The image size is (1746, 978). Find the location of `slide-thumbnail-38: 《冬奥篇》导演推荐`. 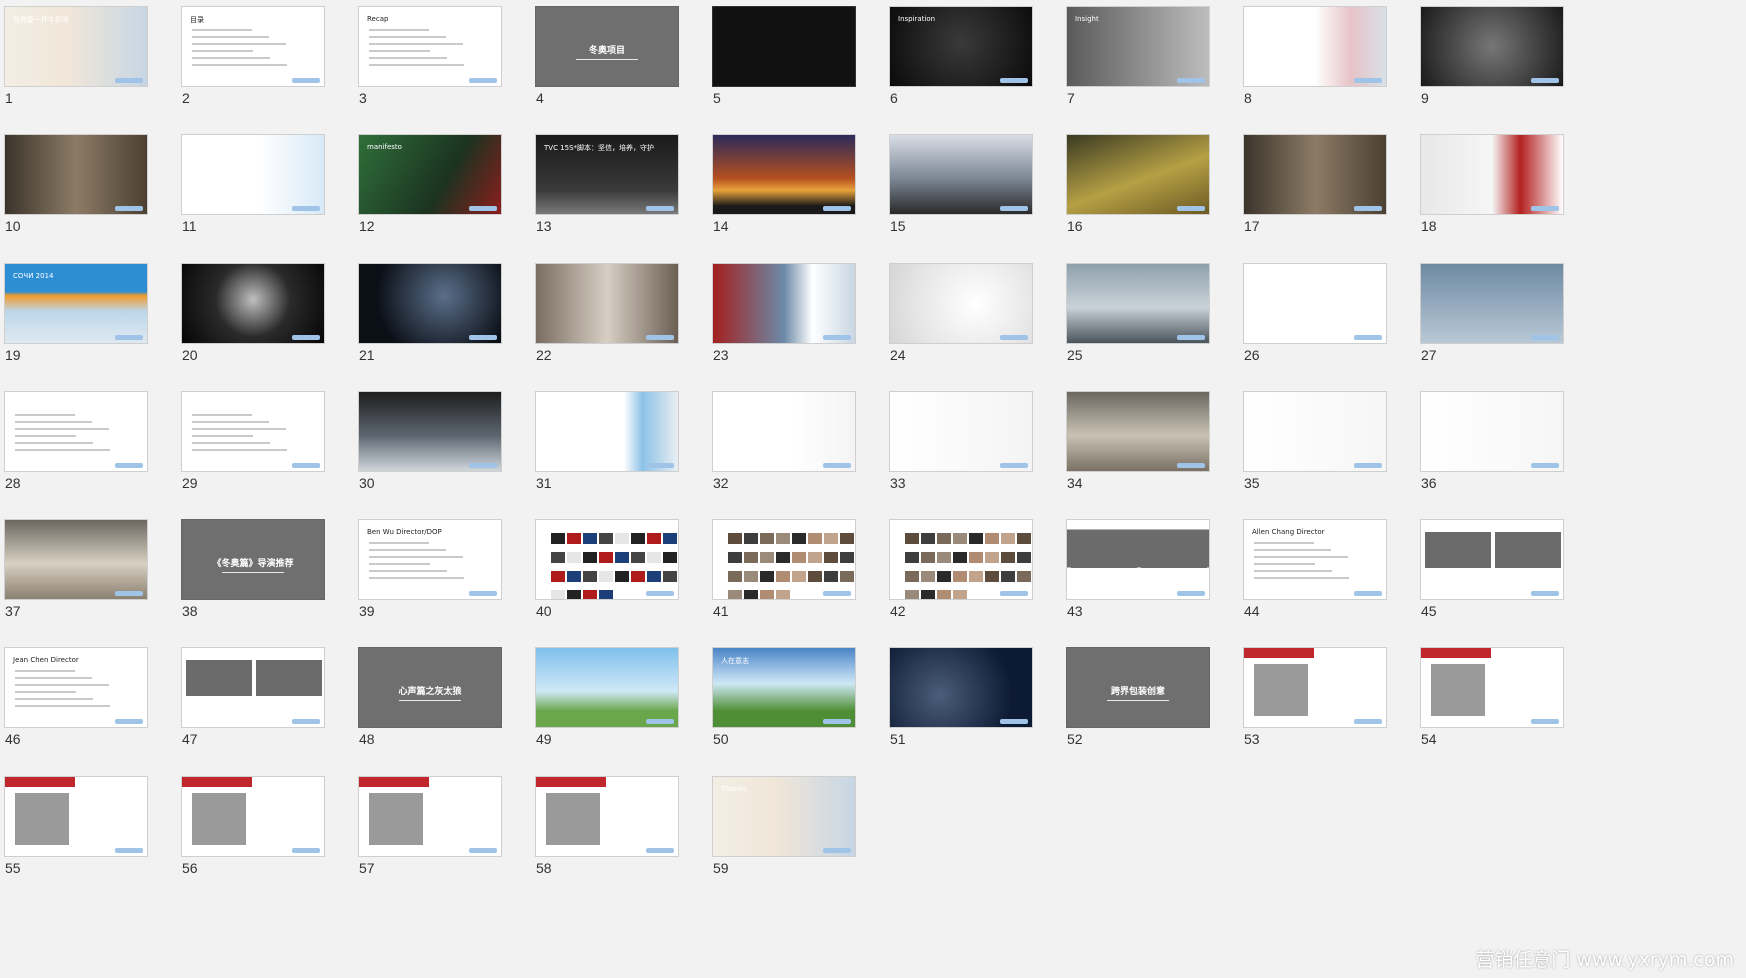

slide-thumbnail-38: 《冬奥篇》导演推荐 is located at coordinates (253, 559).